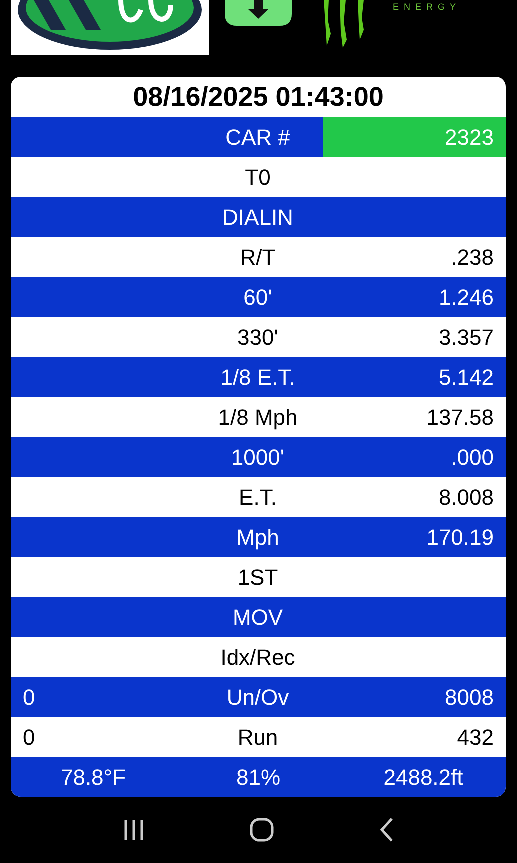  I want to click on row-value: 1.246, so click(466, 298).